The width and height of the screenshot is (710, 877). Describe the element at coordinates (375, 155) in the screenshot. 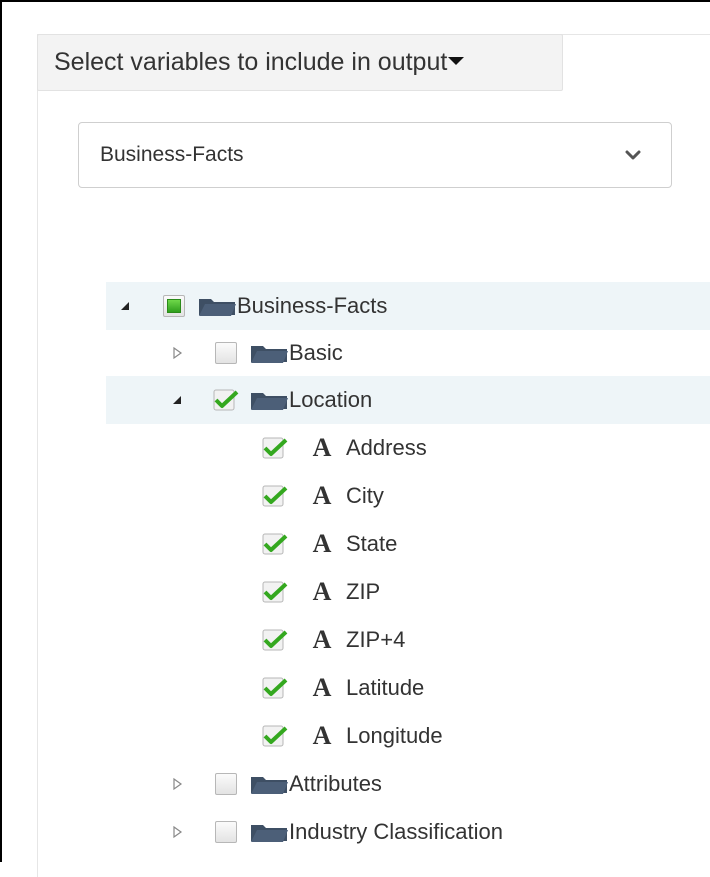

I see `dataset-select: Business-Facts` at that location.